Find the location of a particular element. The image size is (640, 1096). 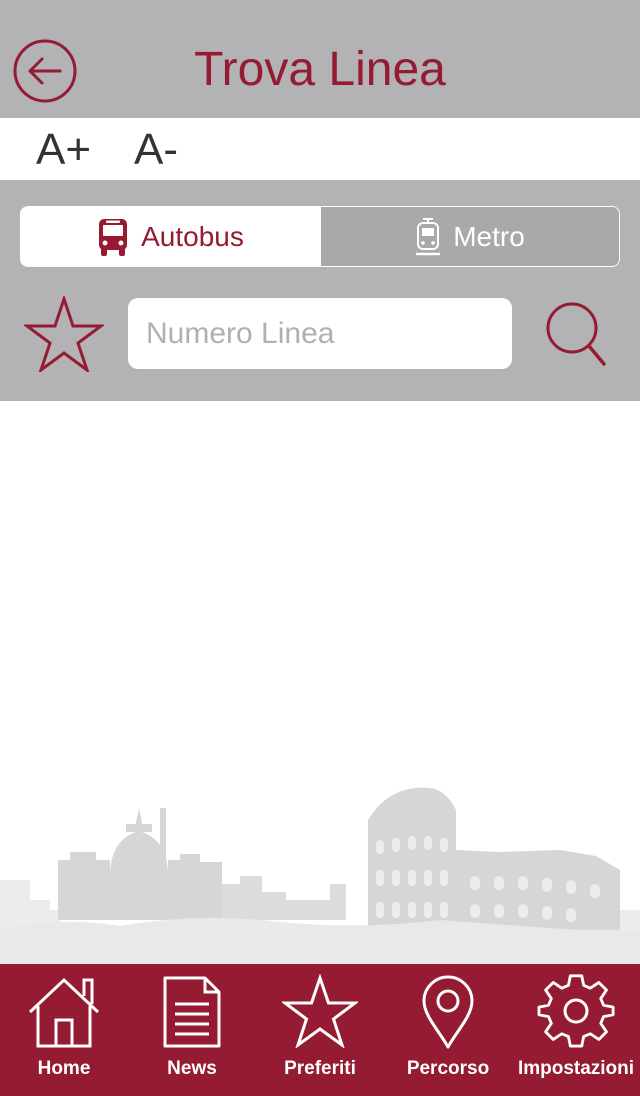

tab-preferiti: Preferiti is located at coordinates (320, 1030).